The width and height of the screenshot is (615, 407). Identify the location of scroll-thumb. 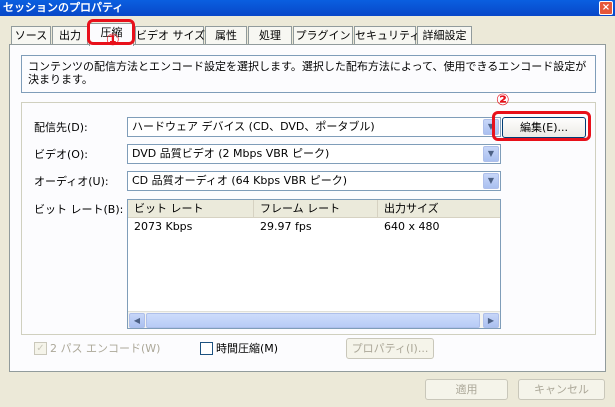
(313, 320).